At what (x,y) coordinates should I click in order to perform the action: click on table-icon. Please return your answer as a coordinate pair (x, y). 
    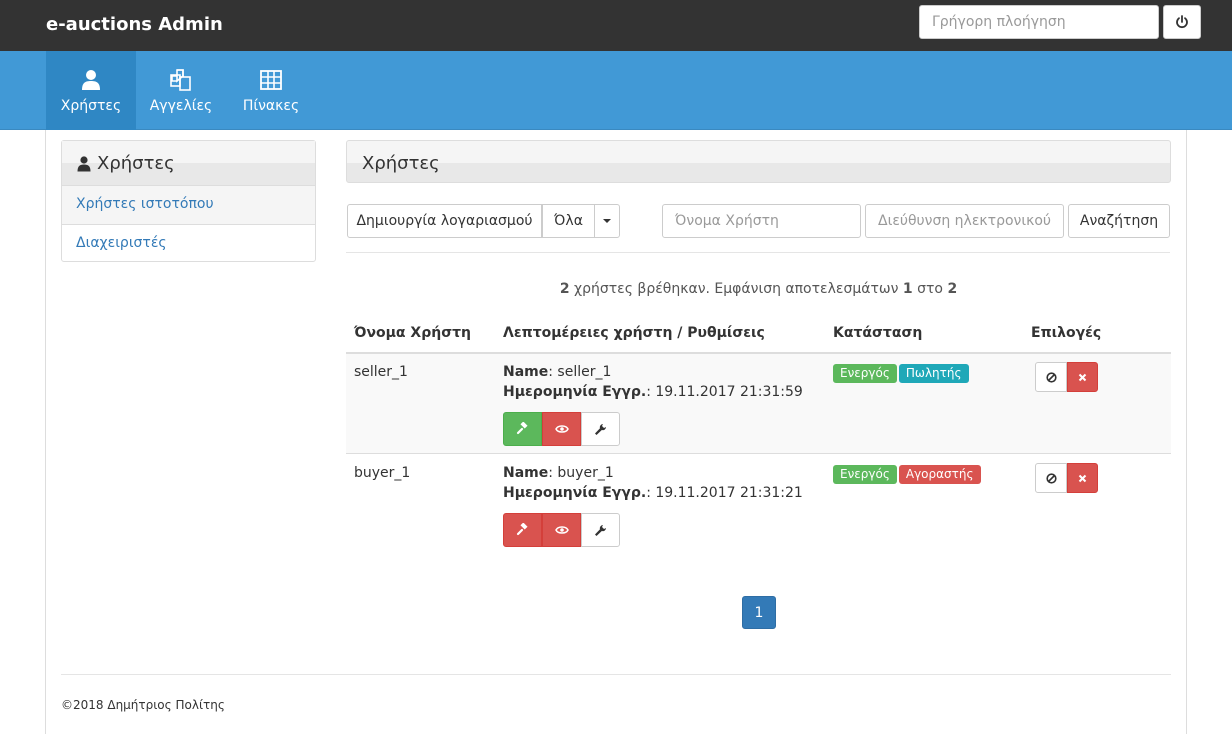
    Looking at the image, I should click on (271, 80).